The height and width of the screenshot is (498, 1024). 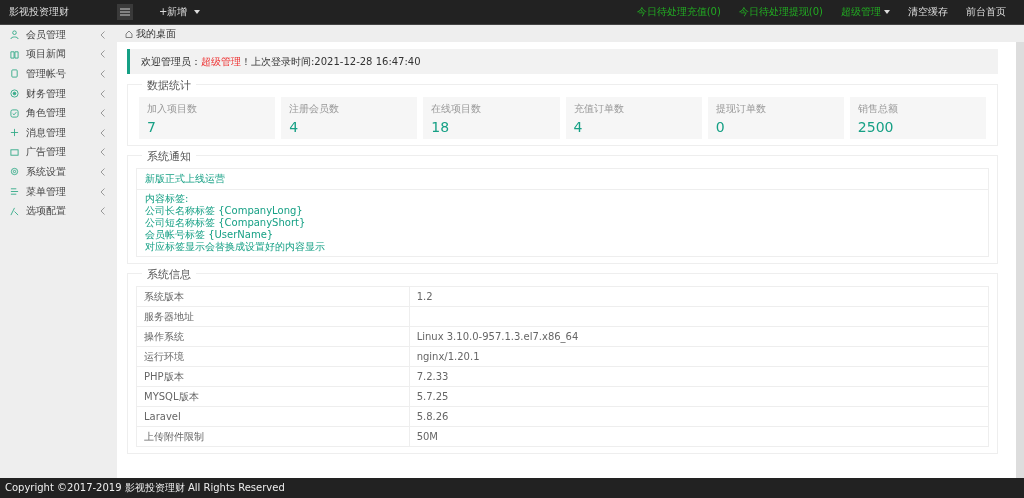 What do you see at coordinates (457, 109) in the screenshot?
I see `stat-label: 在线项目数` at bounding box center [457, 109].